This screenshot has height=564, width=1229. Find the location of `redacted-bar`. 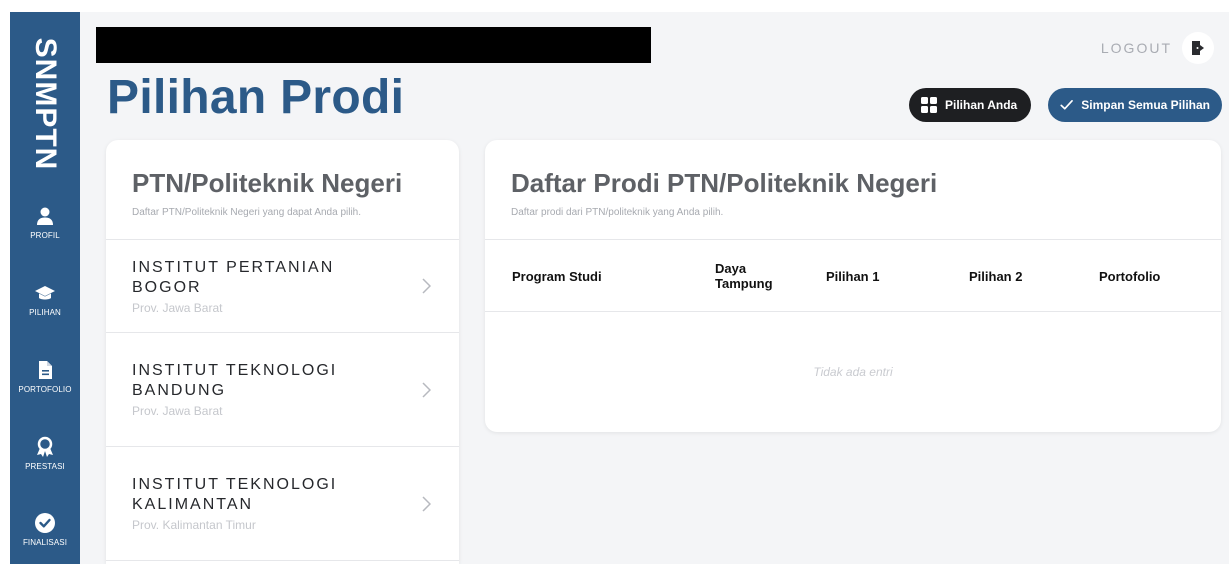

redacted-bar is located at coordinates (373, 45).